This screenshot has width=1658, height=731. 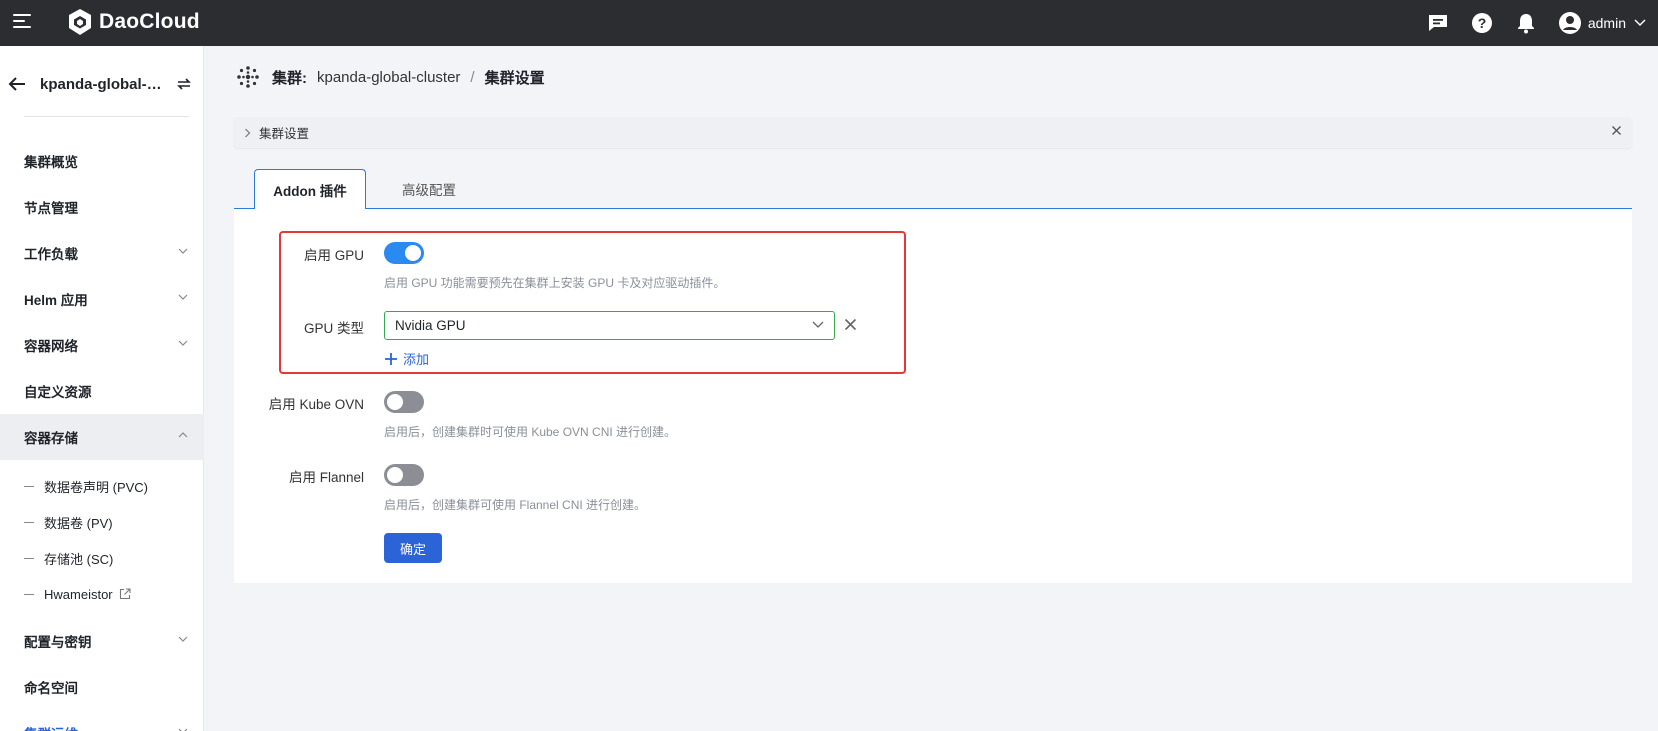 I want to click on breadcrumb-cluster-link: kpanda-global-cluster, so click(x=388, y=77).